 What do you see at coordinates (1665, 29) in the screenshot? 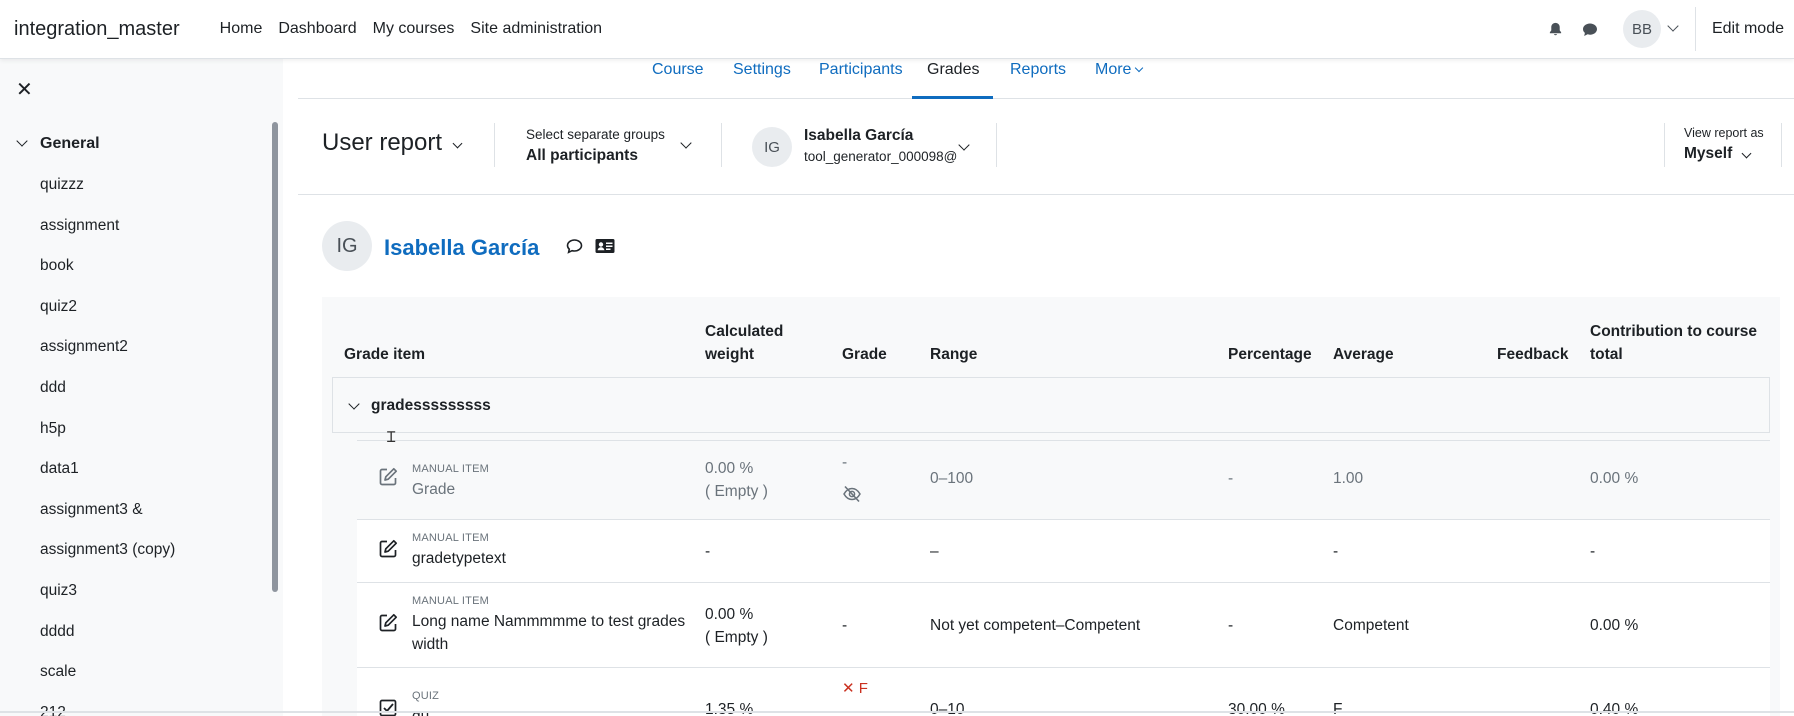
I see `navbar-user-area: BB Edit mode` at bounding box center [1665, 29].